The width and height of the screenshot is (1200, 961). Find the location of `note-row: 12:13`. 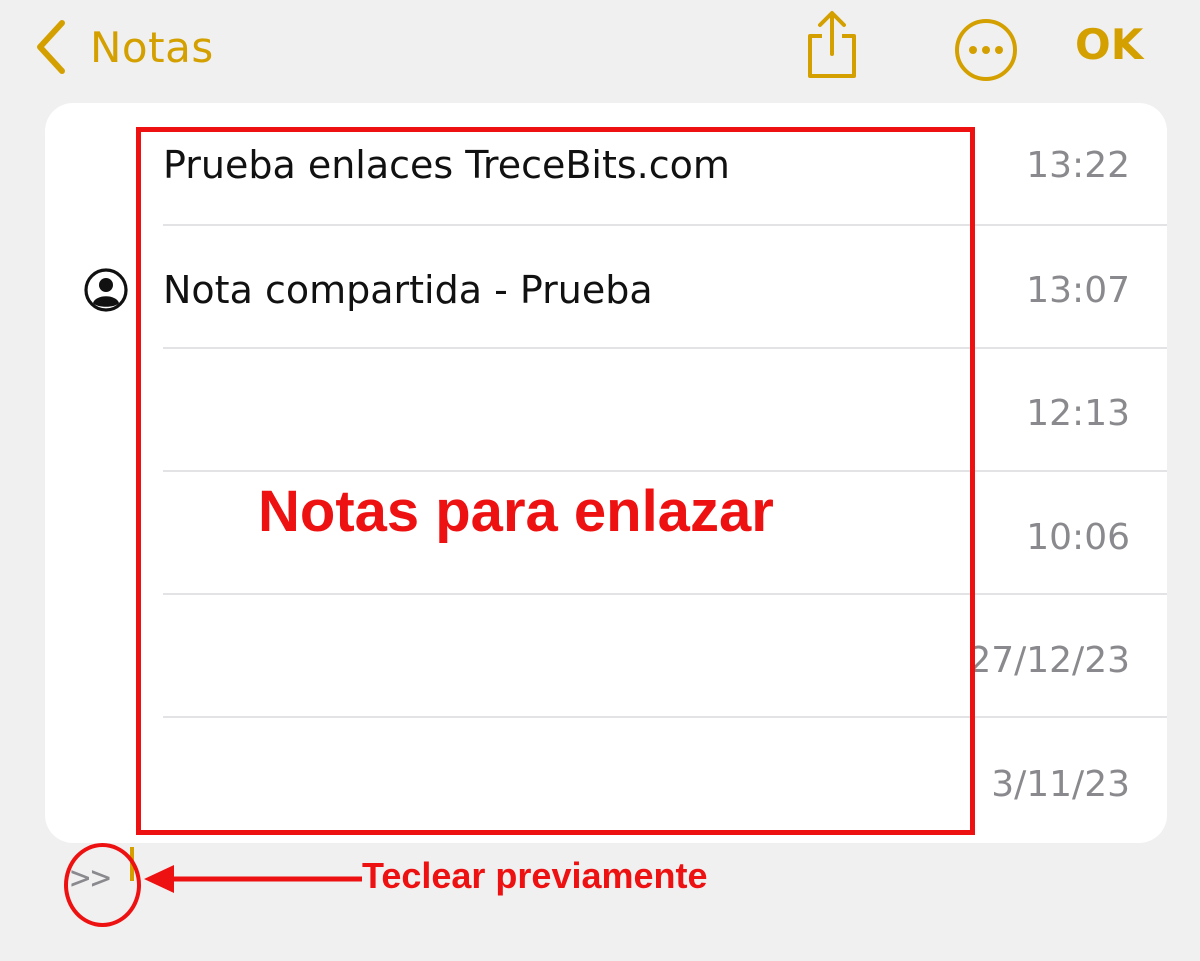

note-row: 12:13 is located at coordinates (606, 410).